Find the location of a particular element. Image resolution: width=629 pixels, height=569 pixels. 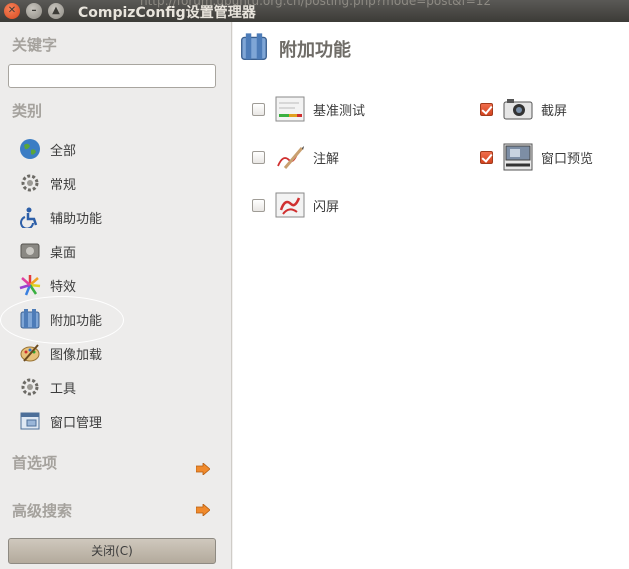

category-effects: 特效 is located at coordinates (47, 285).